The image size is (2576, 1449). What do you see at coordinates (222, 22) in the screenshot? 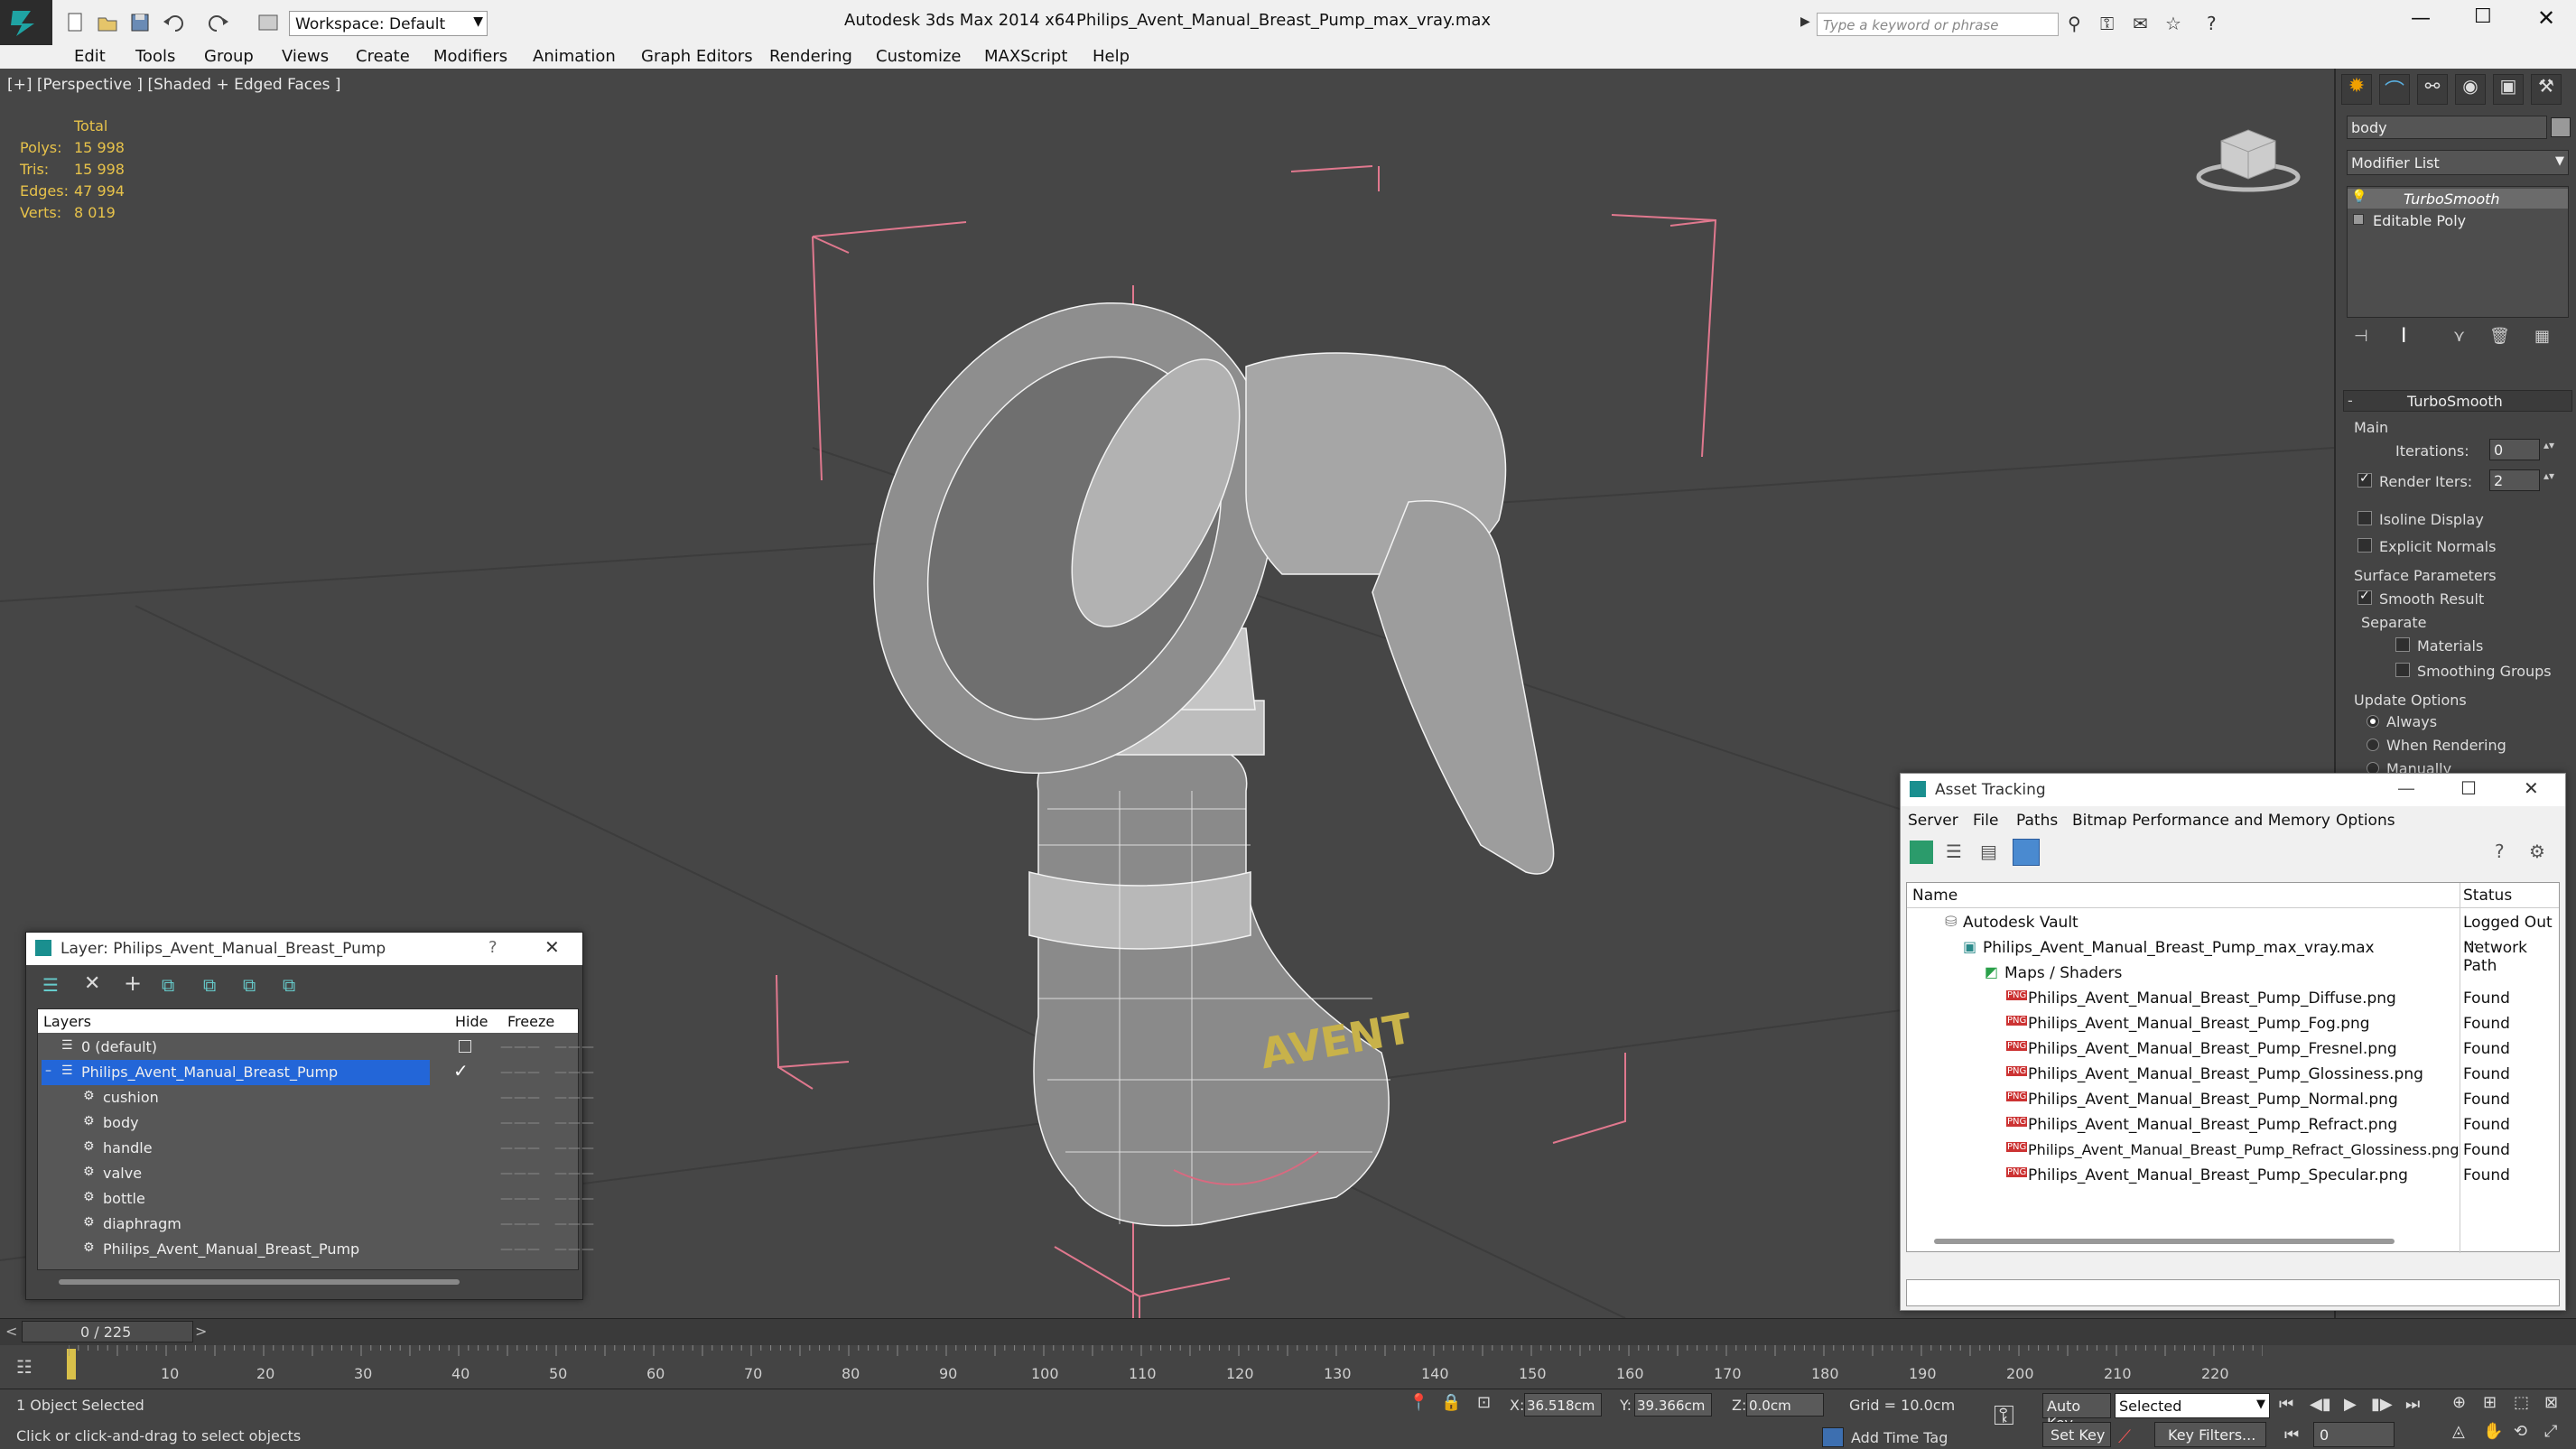
I see `redo-icon` at bounding box center [222, 22].